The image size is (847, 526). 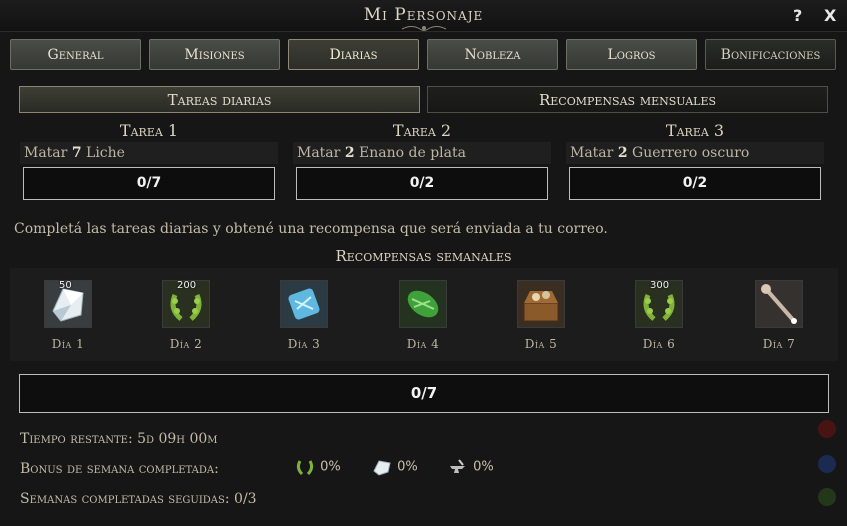 What do you see at coordinates (695, 153) in the screenshot?
I see `task-description: Matar 2 Guerrero oscuro` at bounding box center [695, 153].